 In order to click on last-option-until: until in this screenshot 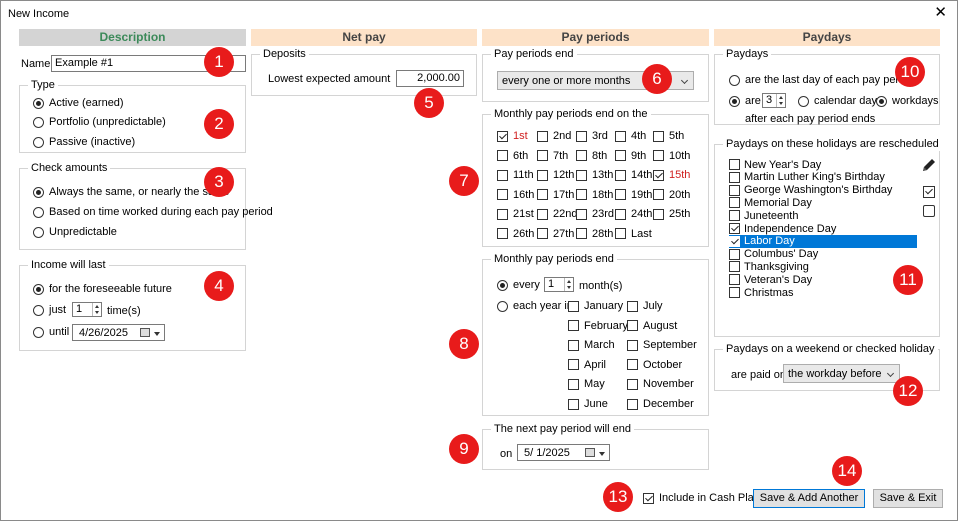, I will do `click(51, 332)`.